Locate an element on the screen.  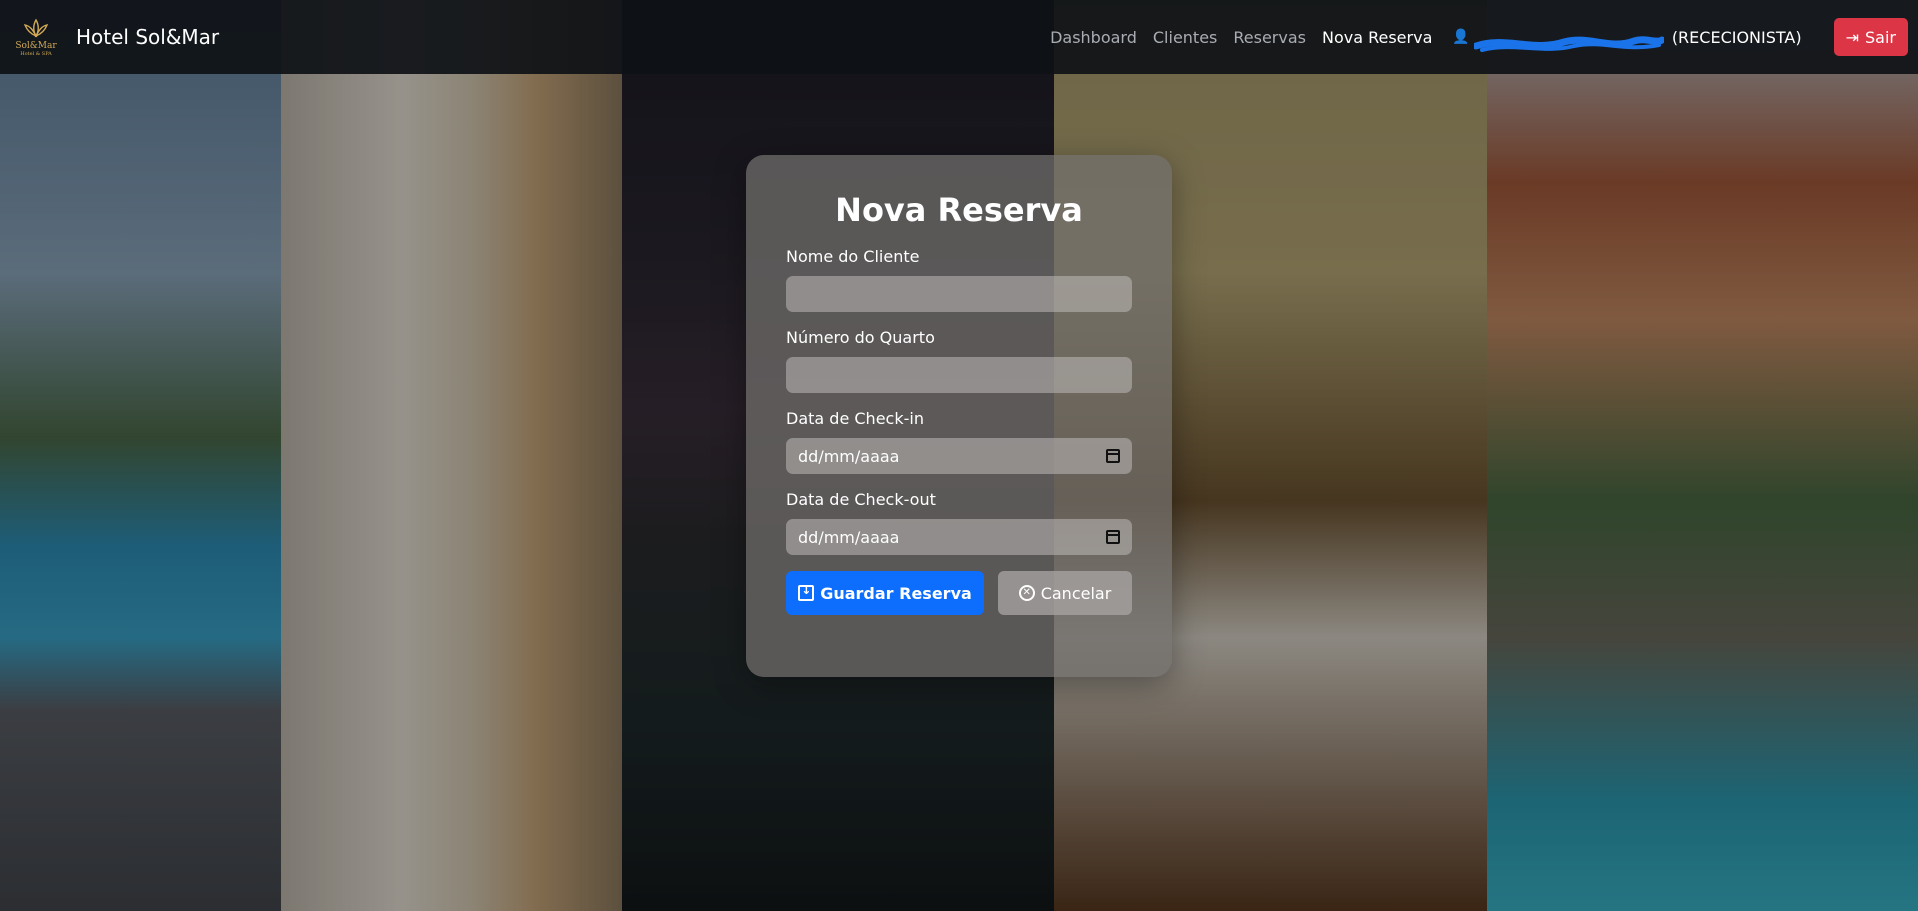
nav-clientes: Clientes is located at coordinates (1185, 37).